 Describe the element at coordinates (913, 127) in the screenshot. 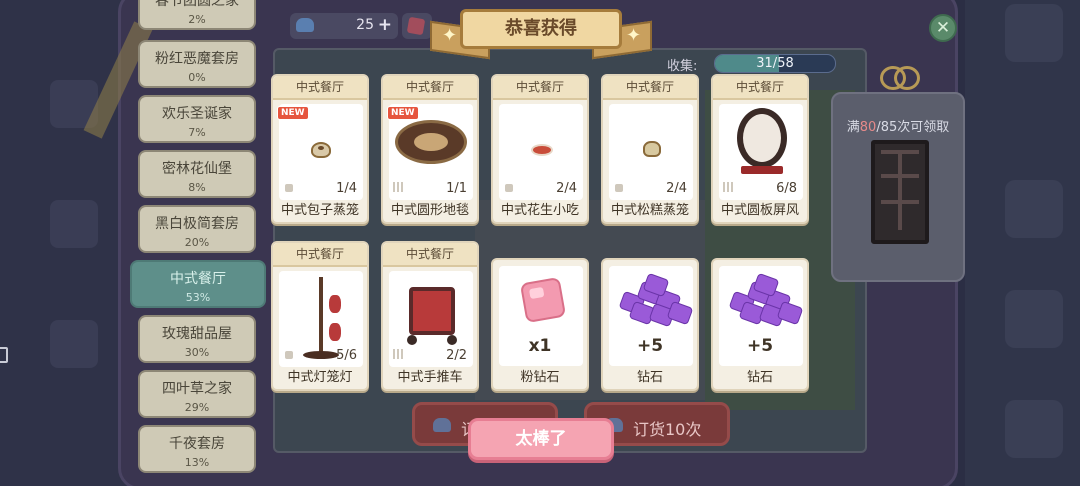

I see `milestone-suffix: /85次可领取` at that location.